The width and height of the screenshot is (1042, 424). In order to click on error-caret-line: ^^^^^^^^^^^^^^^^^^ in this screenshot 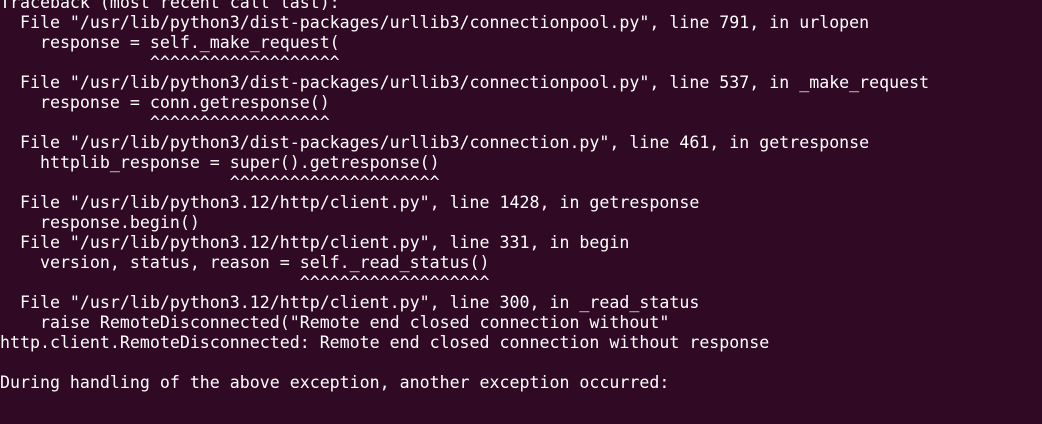, I will do `click(165, 122)`.